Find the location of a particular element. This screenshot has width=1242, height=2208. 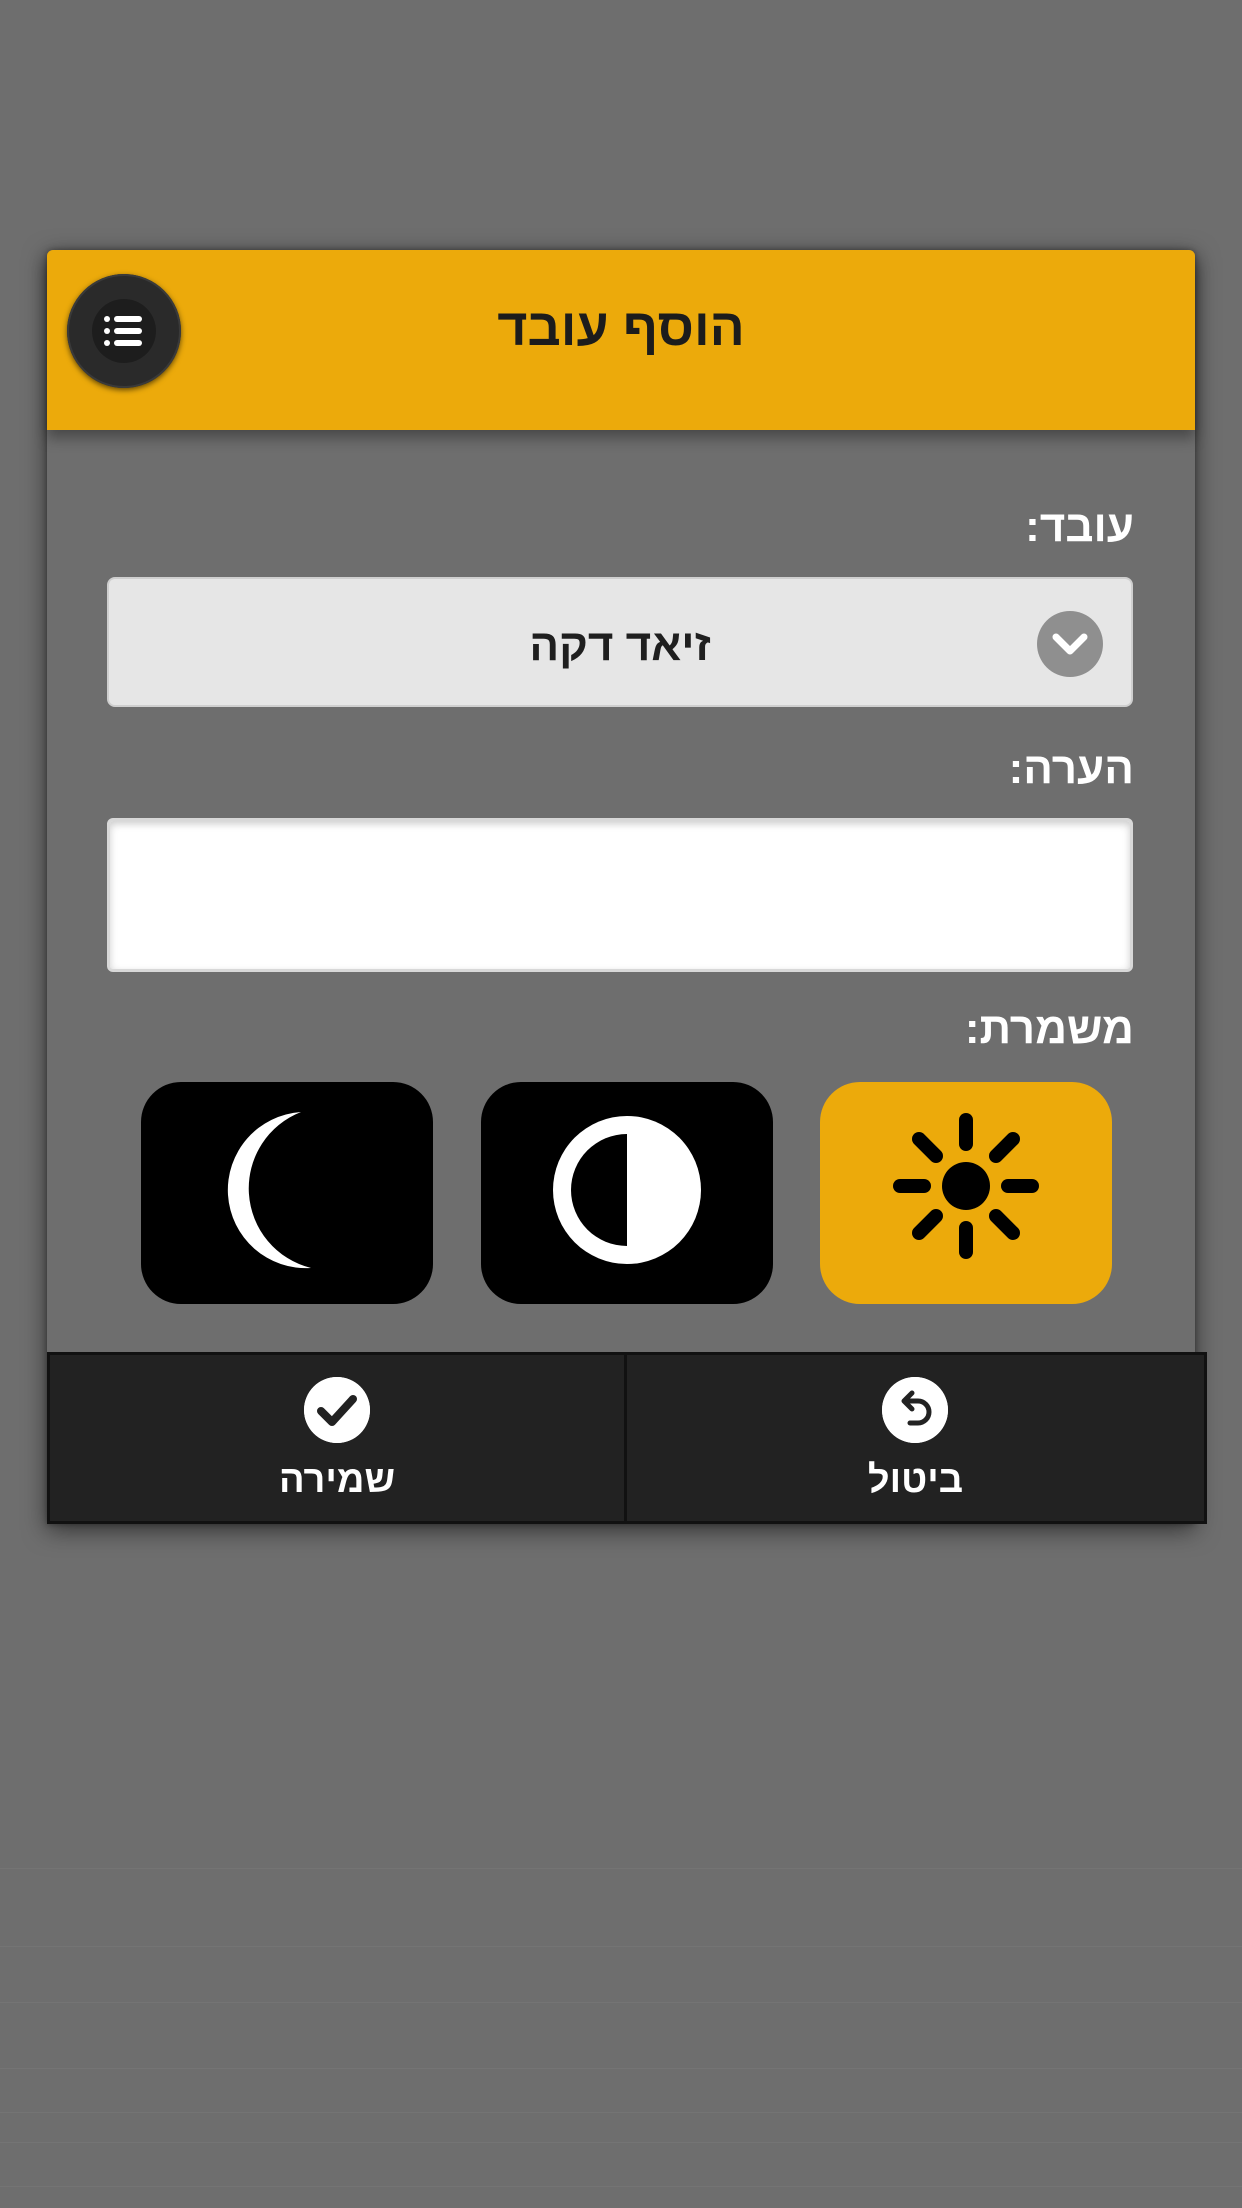

dialog-title: הוסף עובד is located at coordinates (621, 328).